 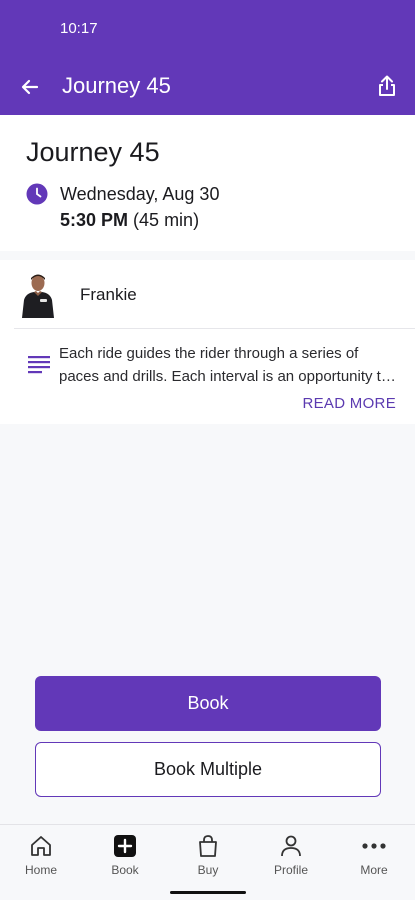 I want to click on share-button, so click(x=387, y=86).